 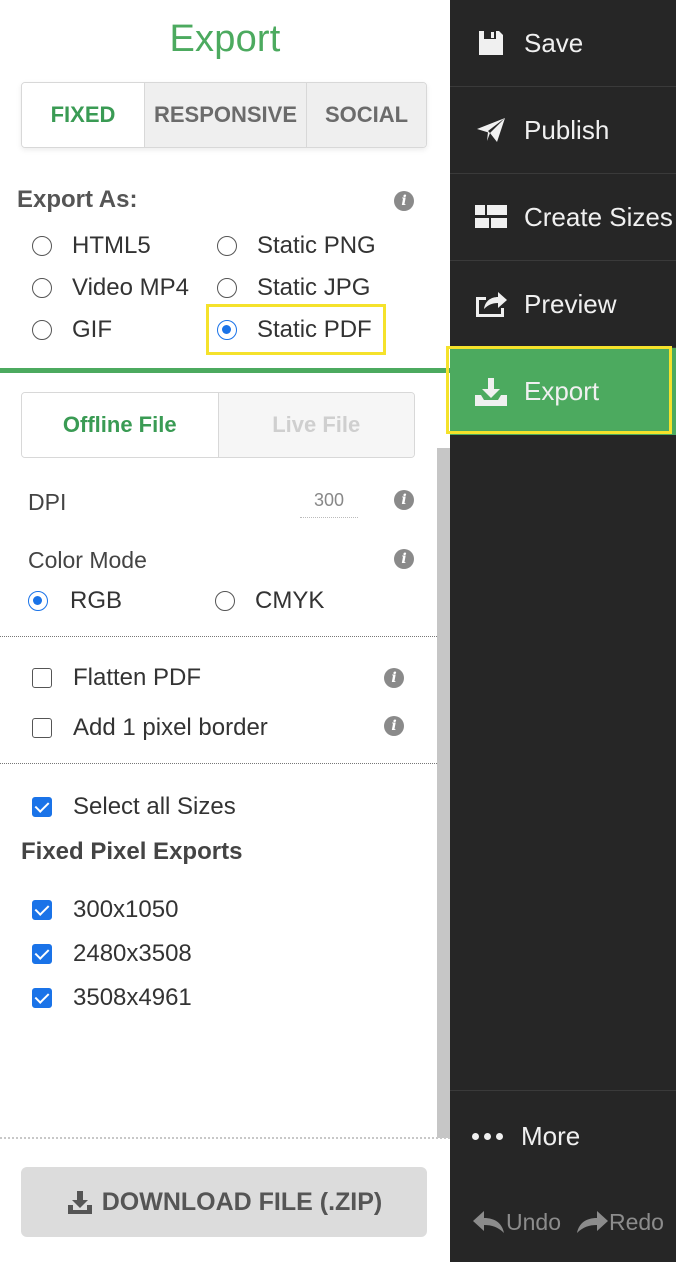 I want to click on sidebar-item-label: Save, so click(x=554, y=42).